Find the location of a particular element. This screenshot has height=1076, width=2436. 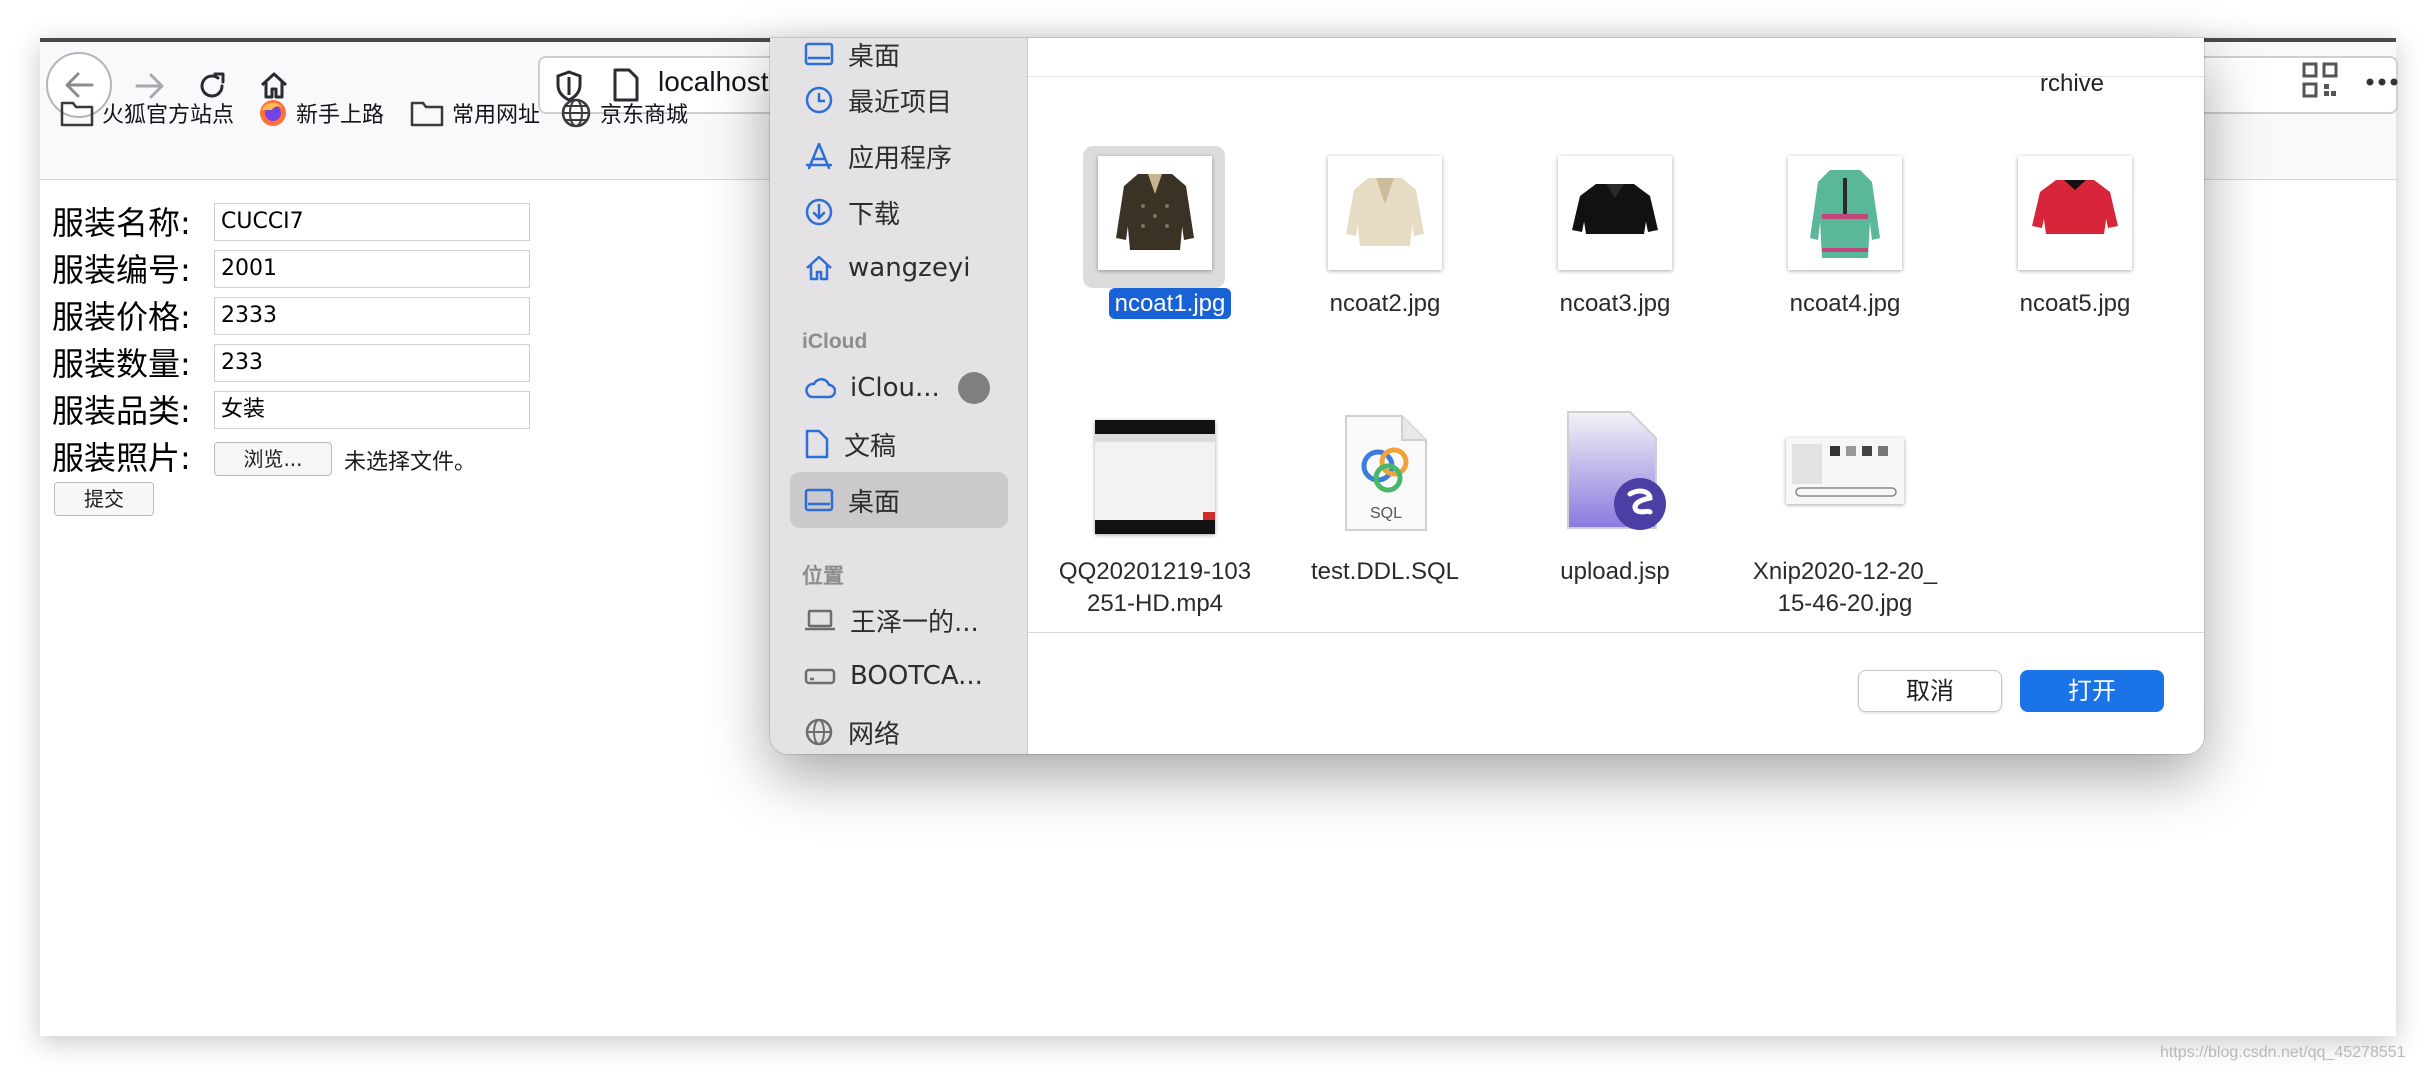

code-label: 服装编号: is located at coordinates (121, 270).